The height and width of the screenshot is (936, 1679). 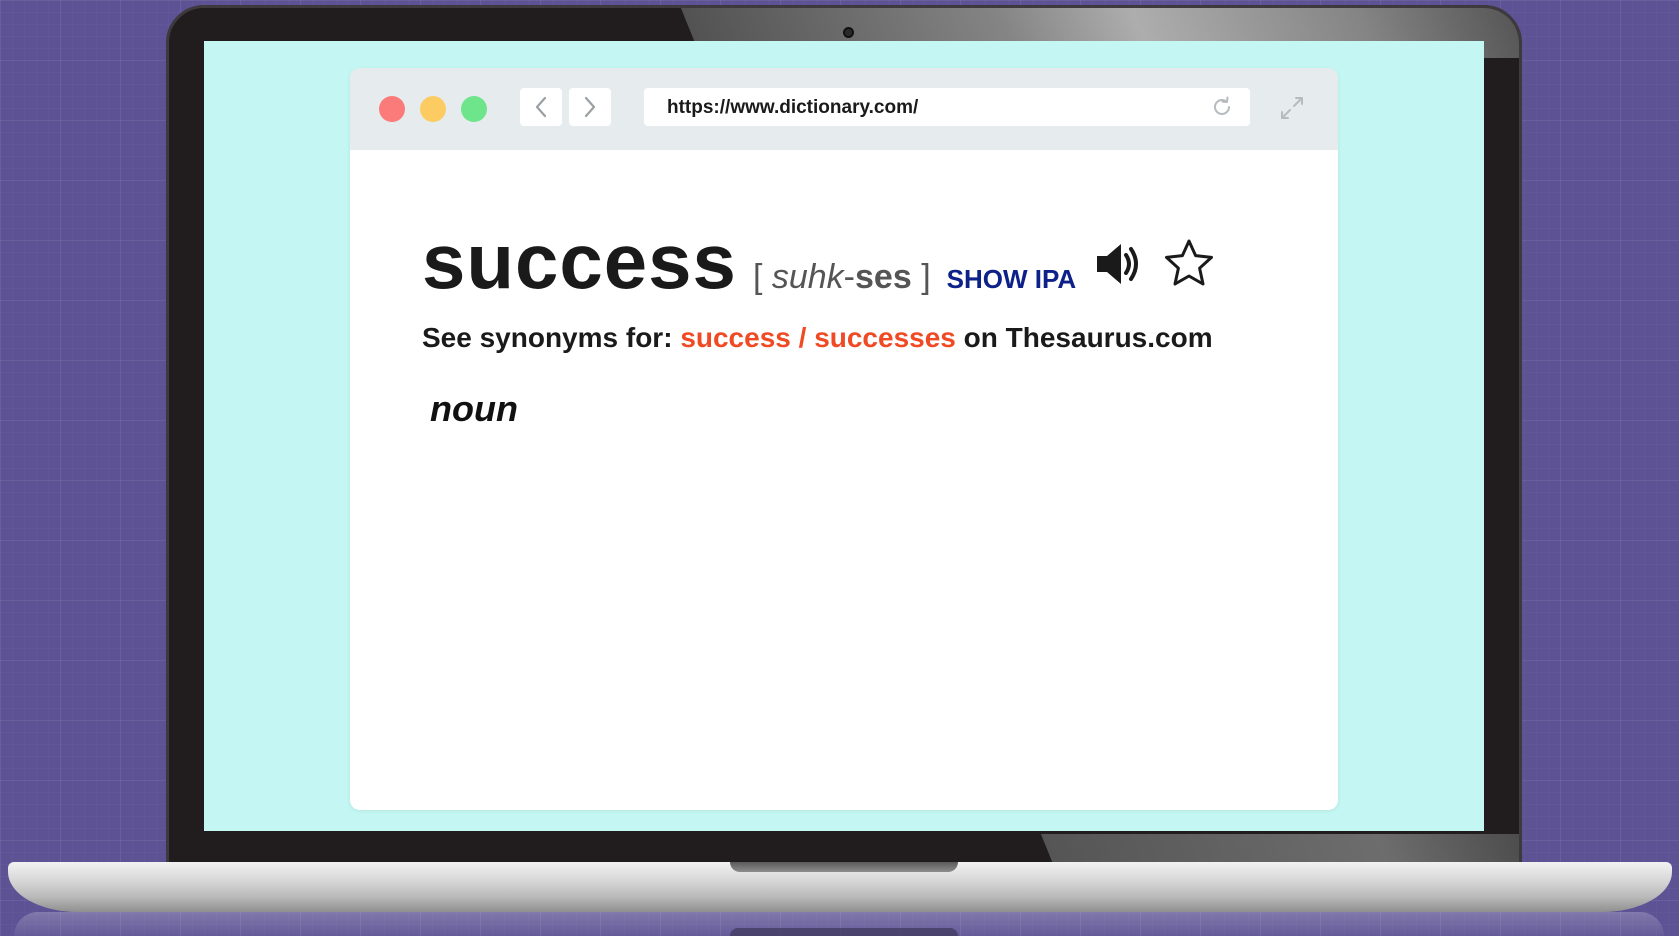 I want to click on url-text: https://www.dictionary.com/, so click(x=793, y=107).